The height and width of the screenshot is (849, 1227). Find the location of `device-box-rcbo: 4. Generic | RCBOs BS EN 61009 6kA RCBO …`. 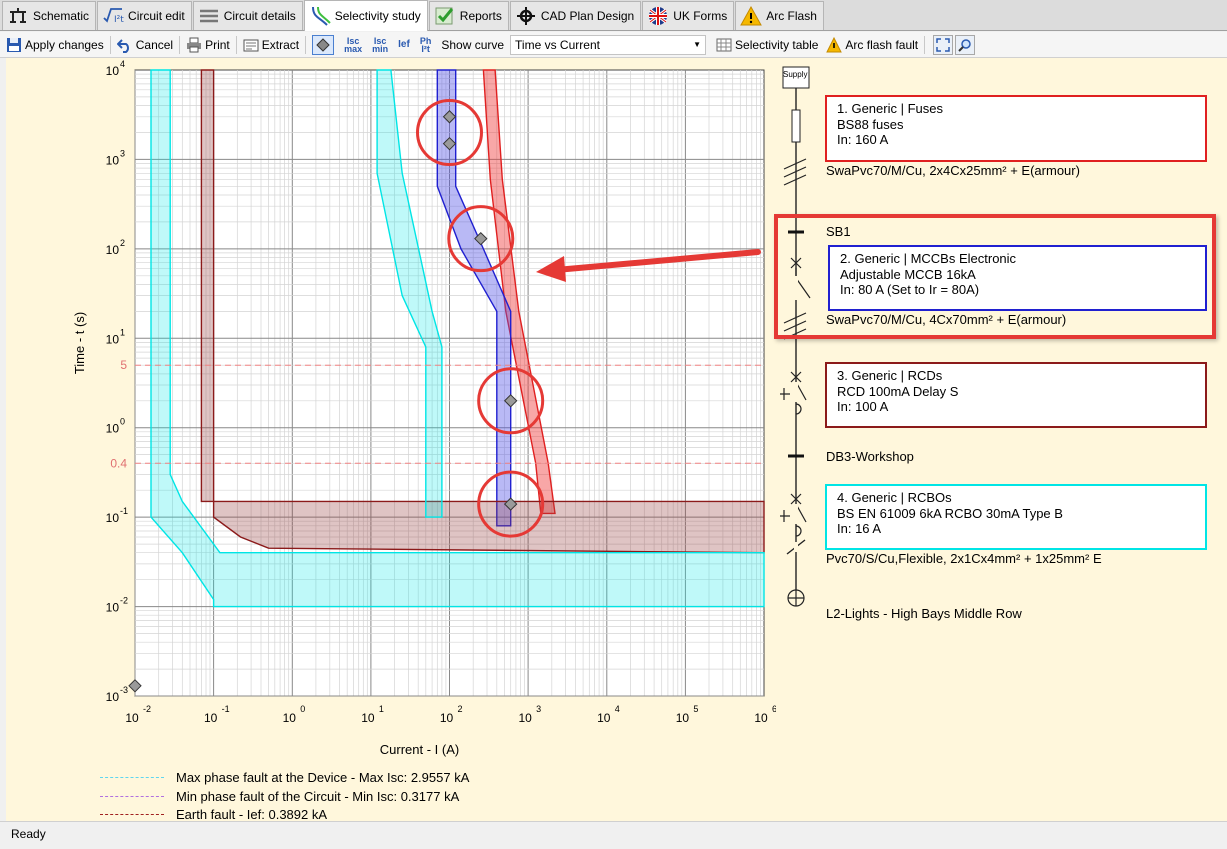

device-box-rcbo: 4. Generic | RCBOs BS EN 61009 6kA RCBO … is located at coordinates (1016, 517).